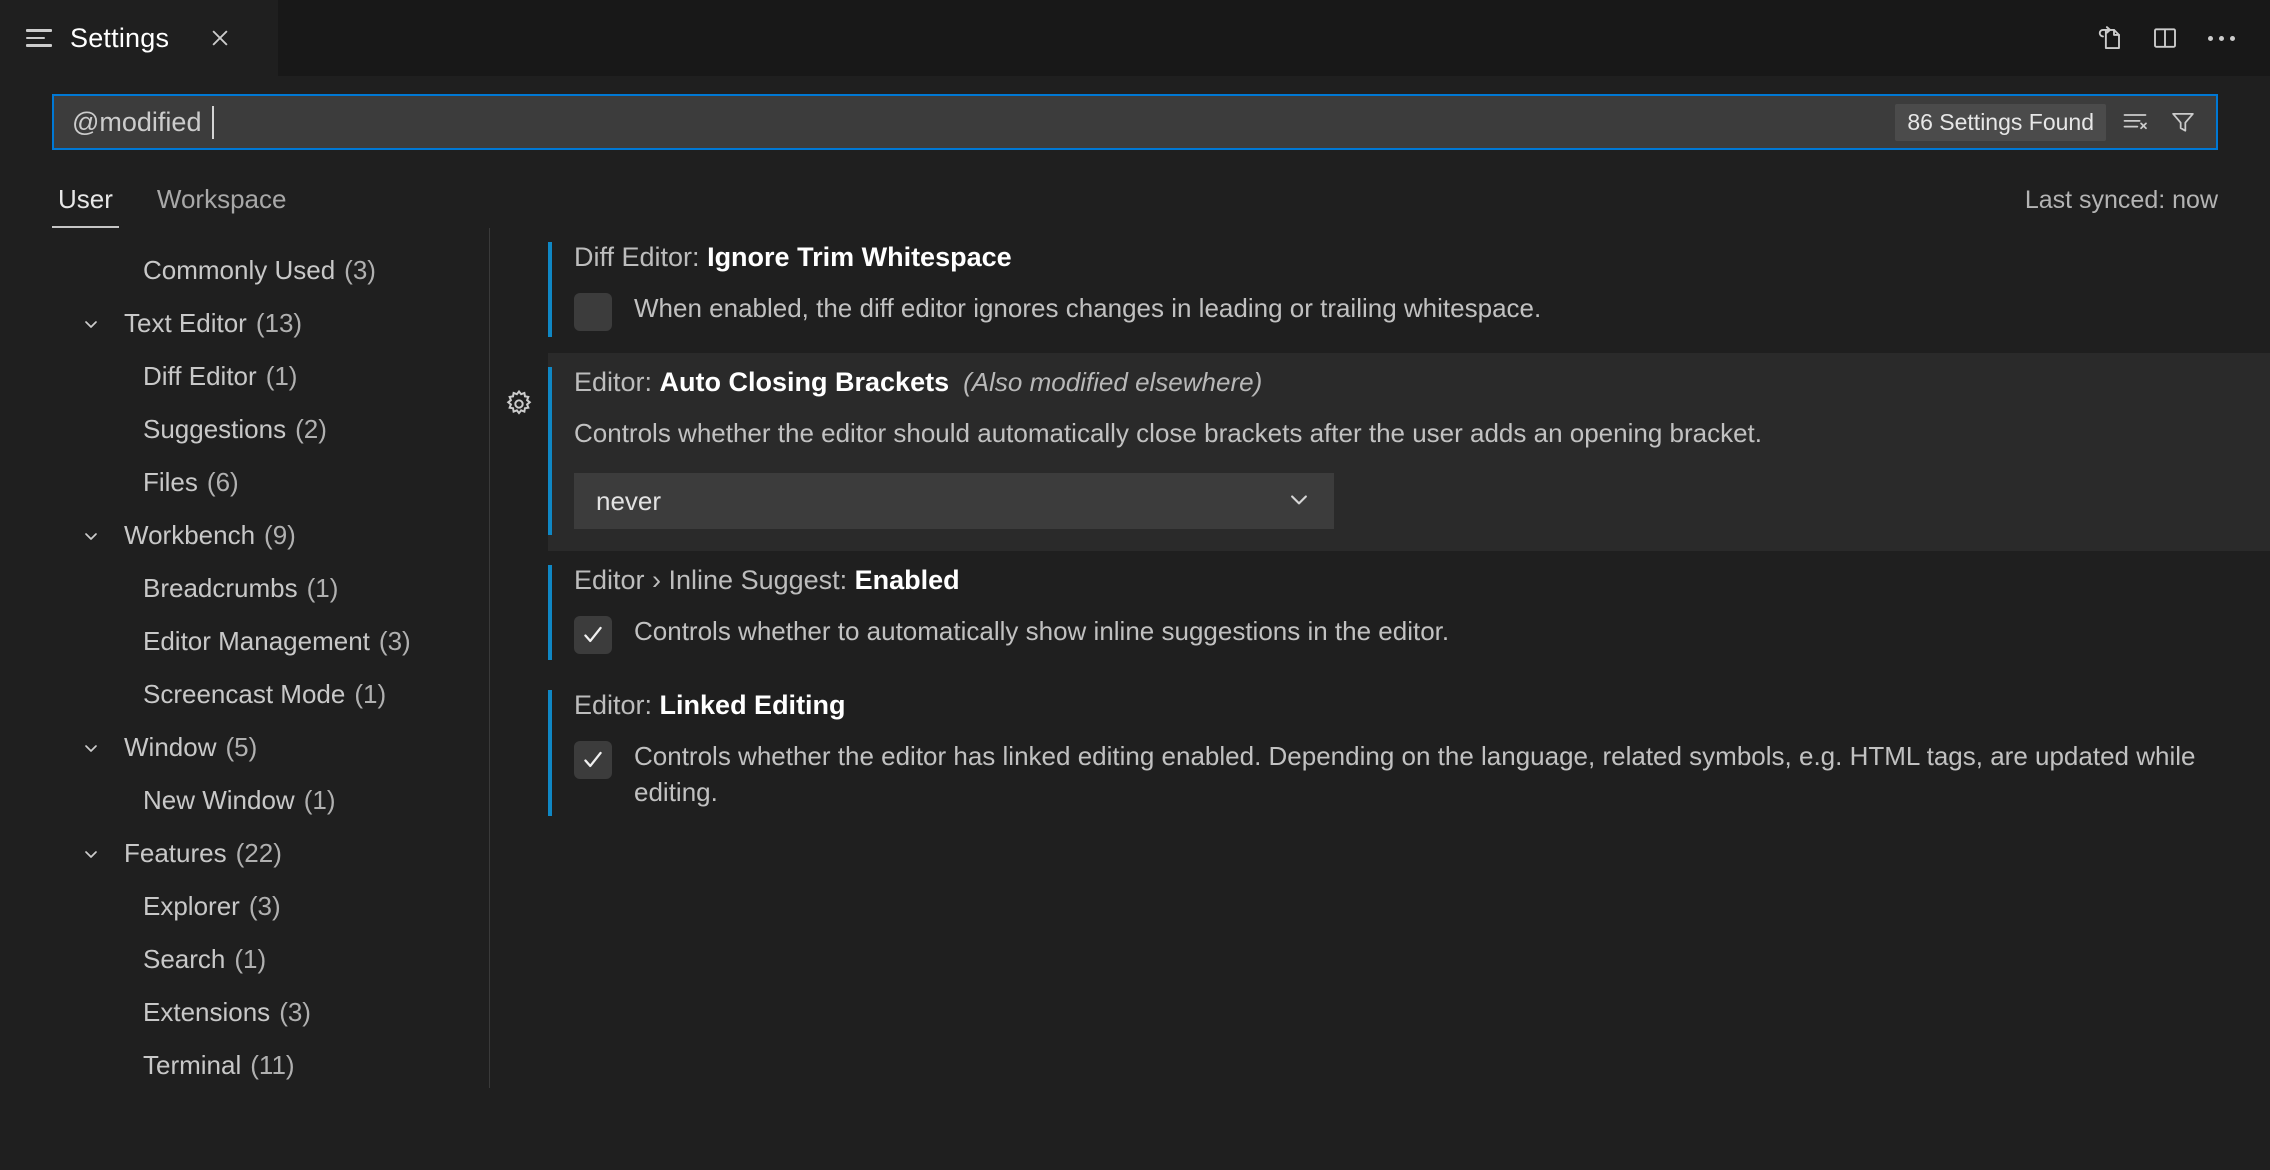 Image resolution: width=2270 pixels, height=1170 pixels. Describe the element at coordinates (244, 482) in the screenshot. I see `toc-item-files: Files (6)` at that location.